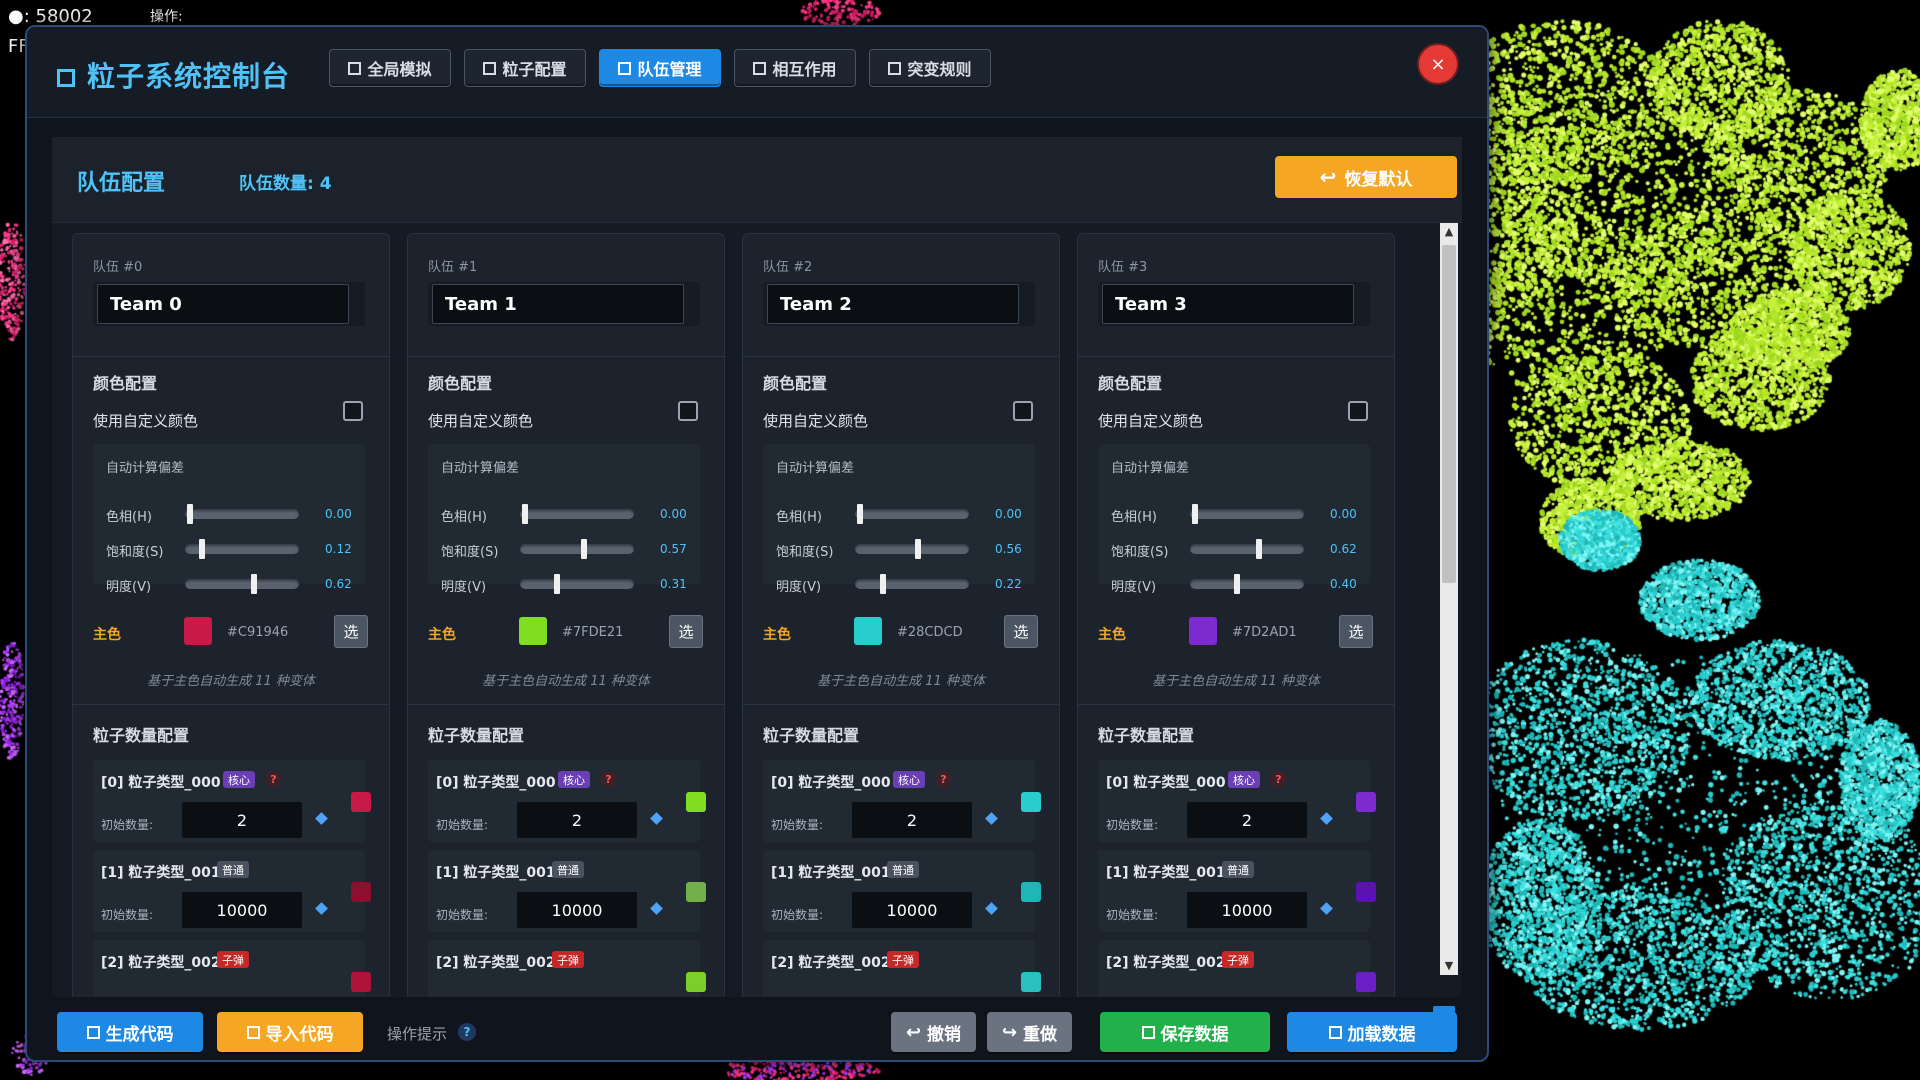 The image size is (1920, 1080). What do you see at coordinates (660, 68) in the screenshot?
I see `tab-team-management: 队伍管理` at bounding box center [660, 68].